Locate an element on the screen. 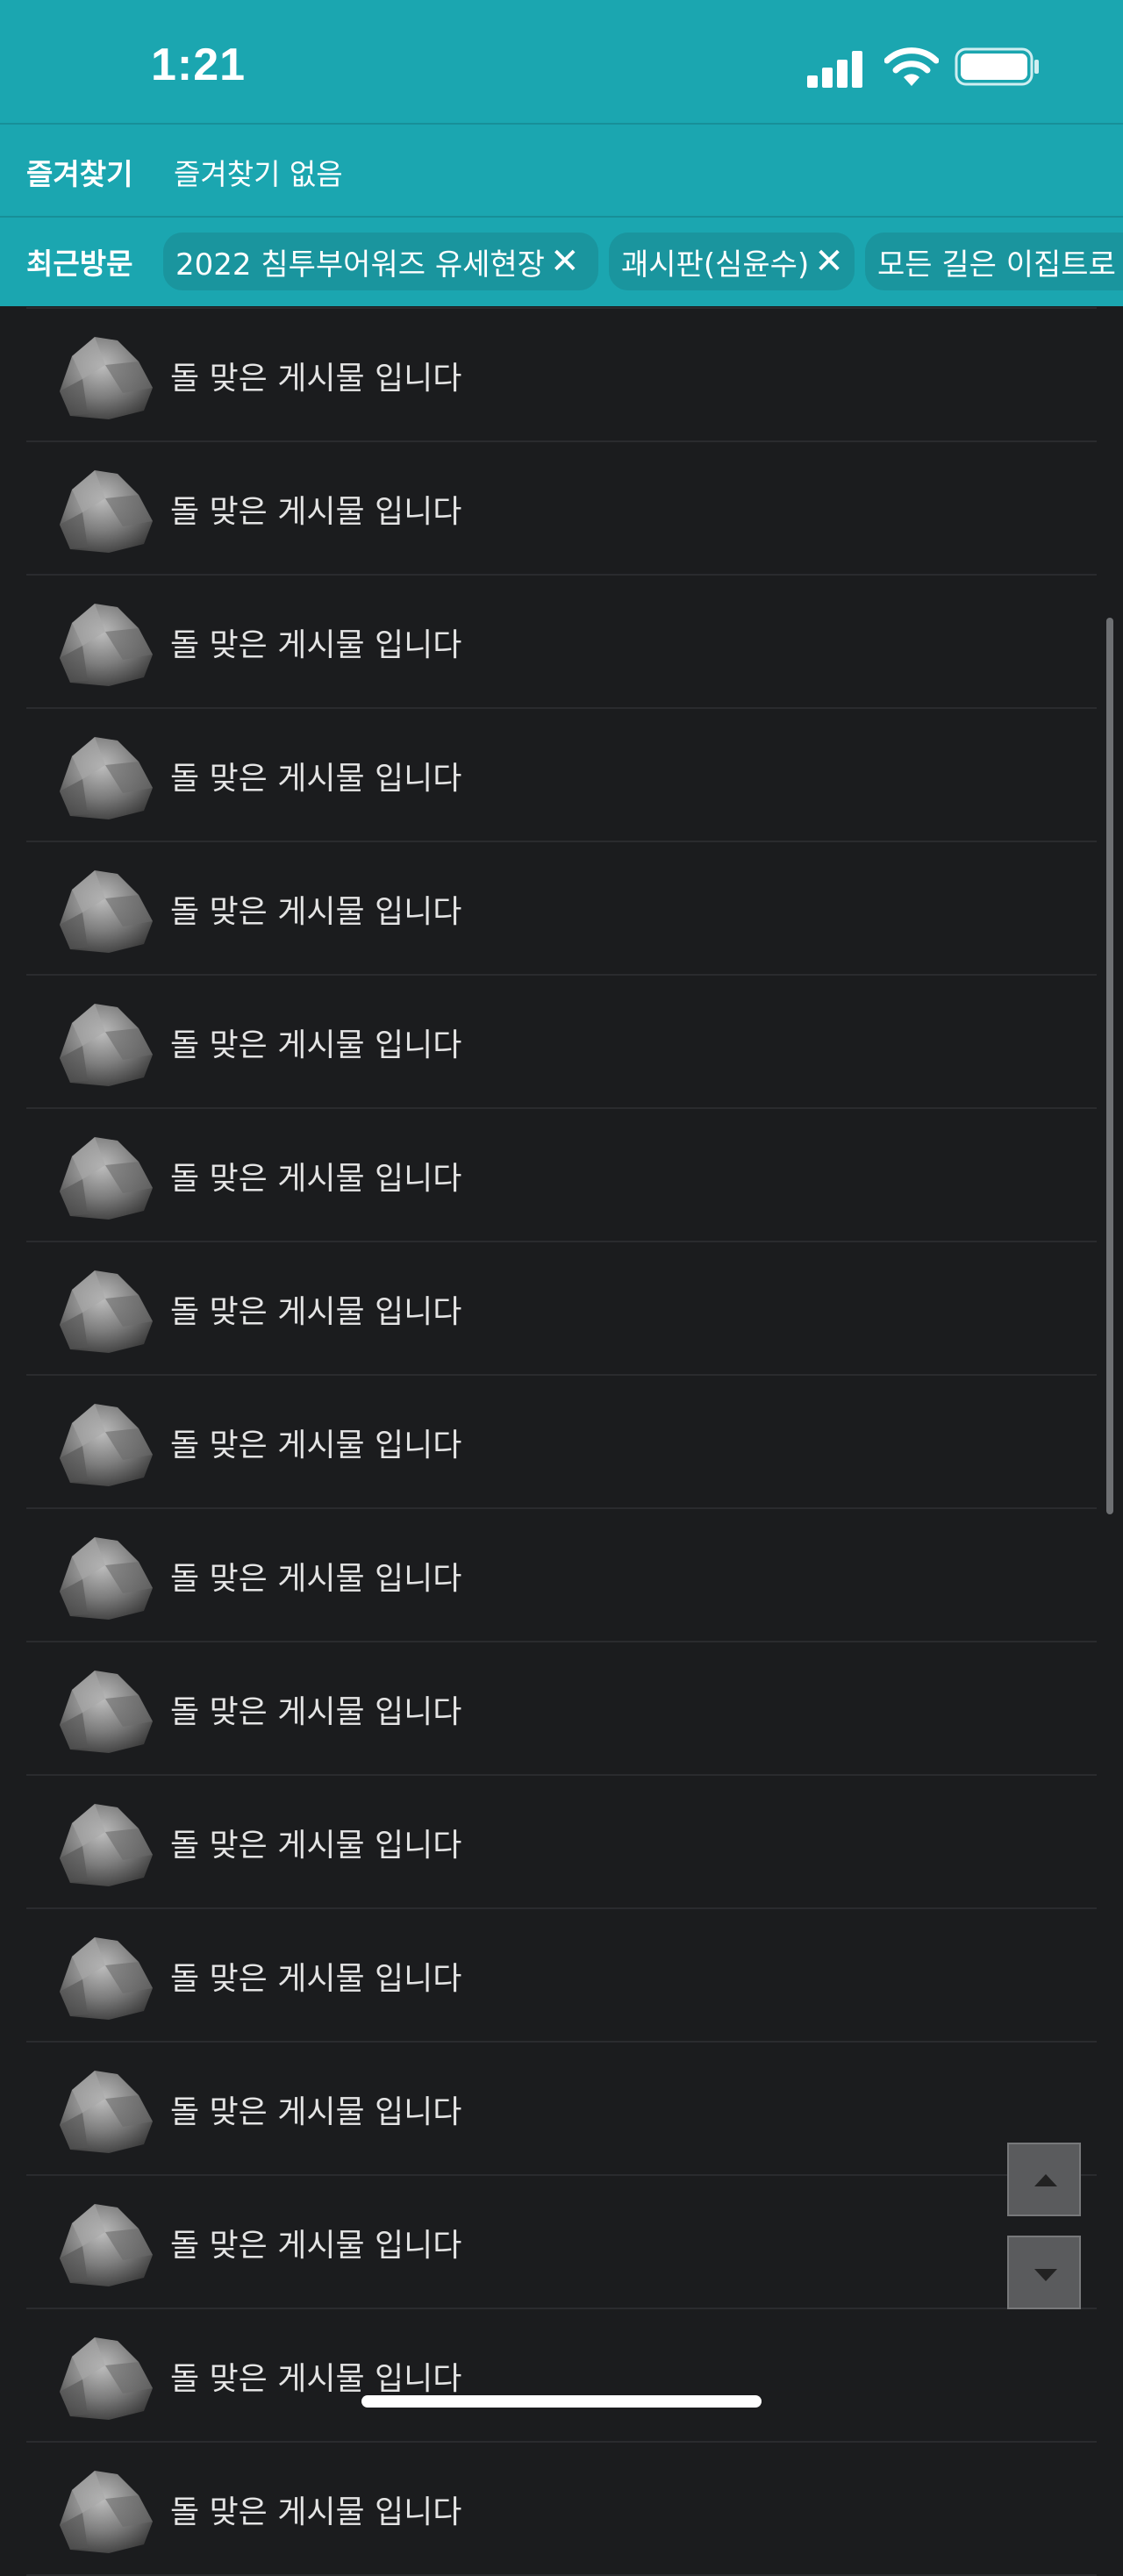  signal-icon is located at coordinates (834, 69).